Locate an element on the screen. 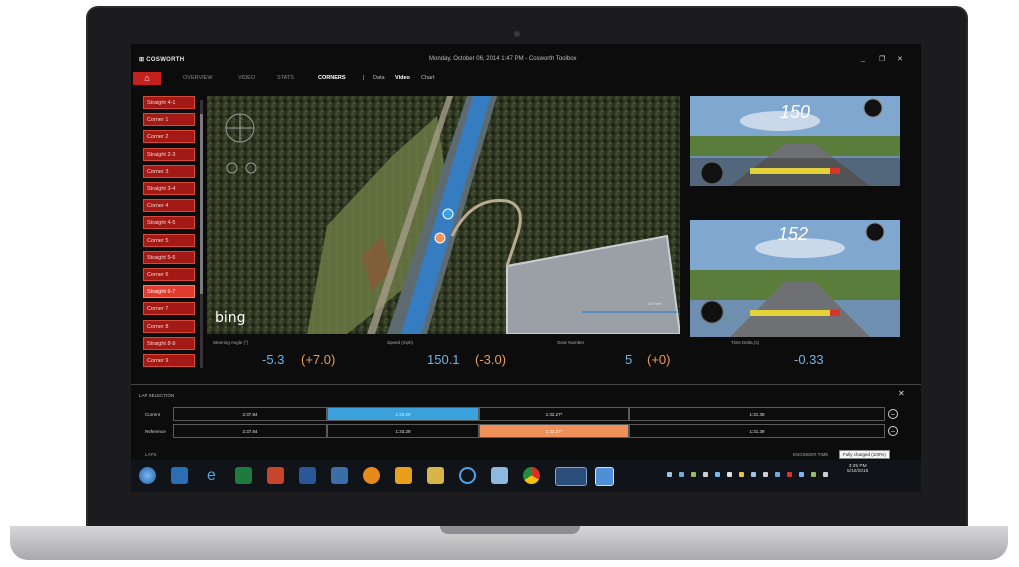  corner-list-item: Corner 5 is located at coordinates (169, 240).